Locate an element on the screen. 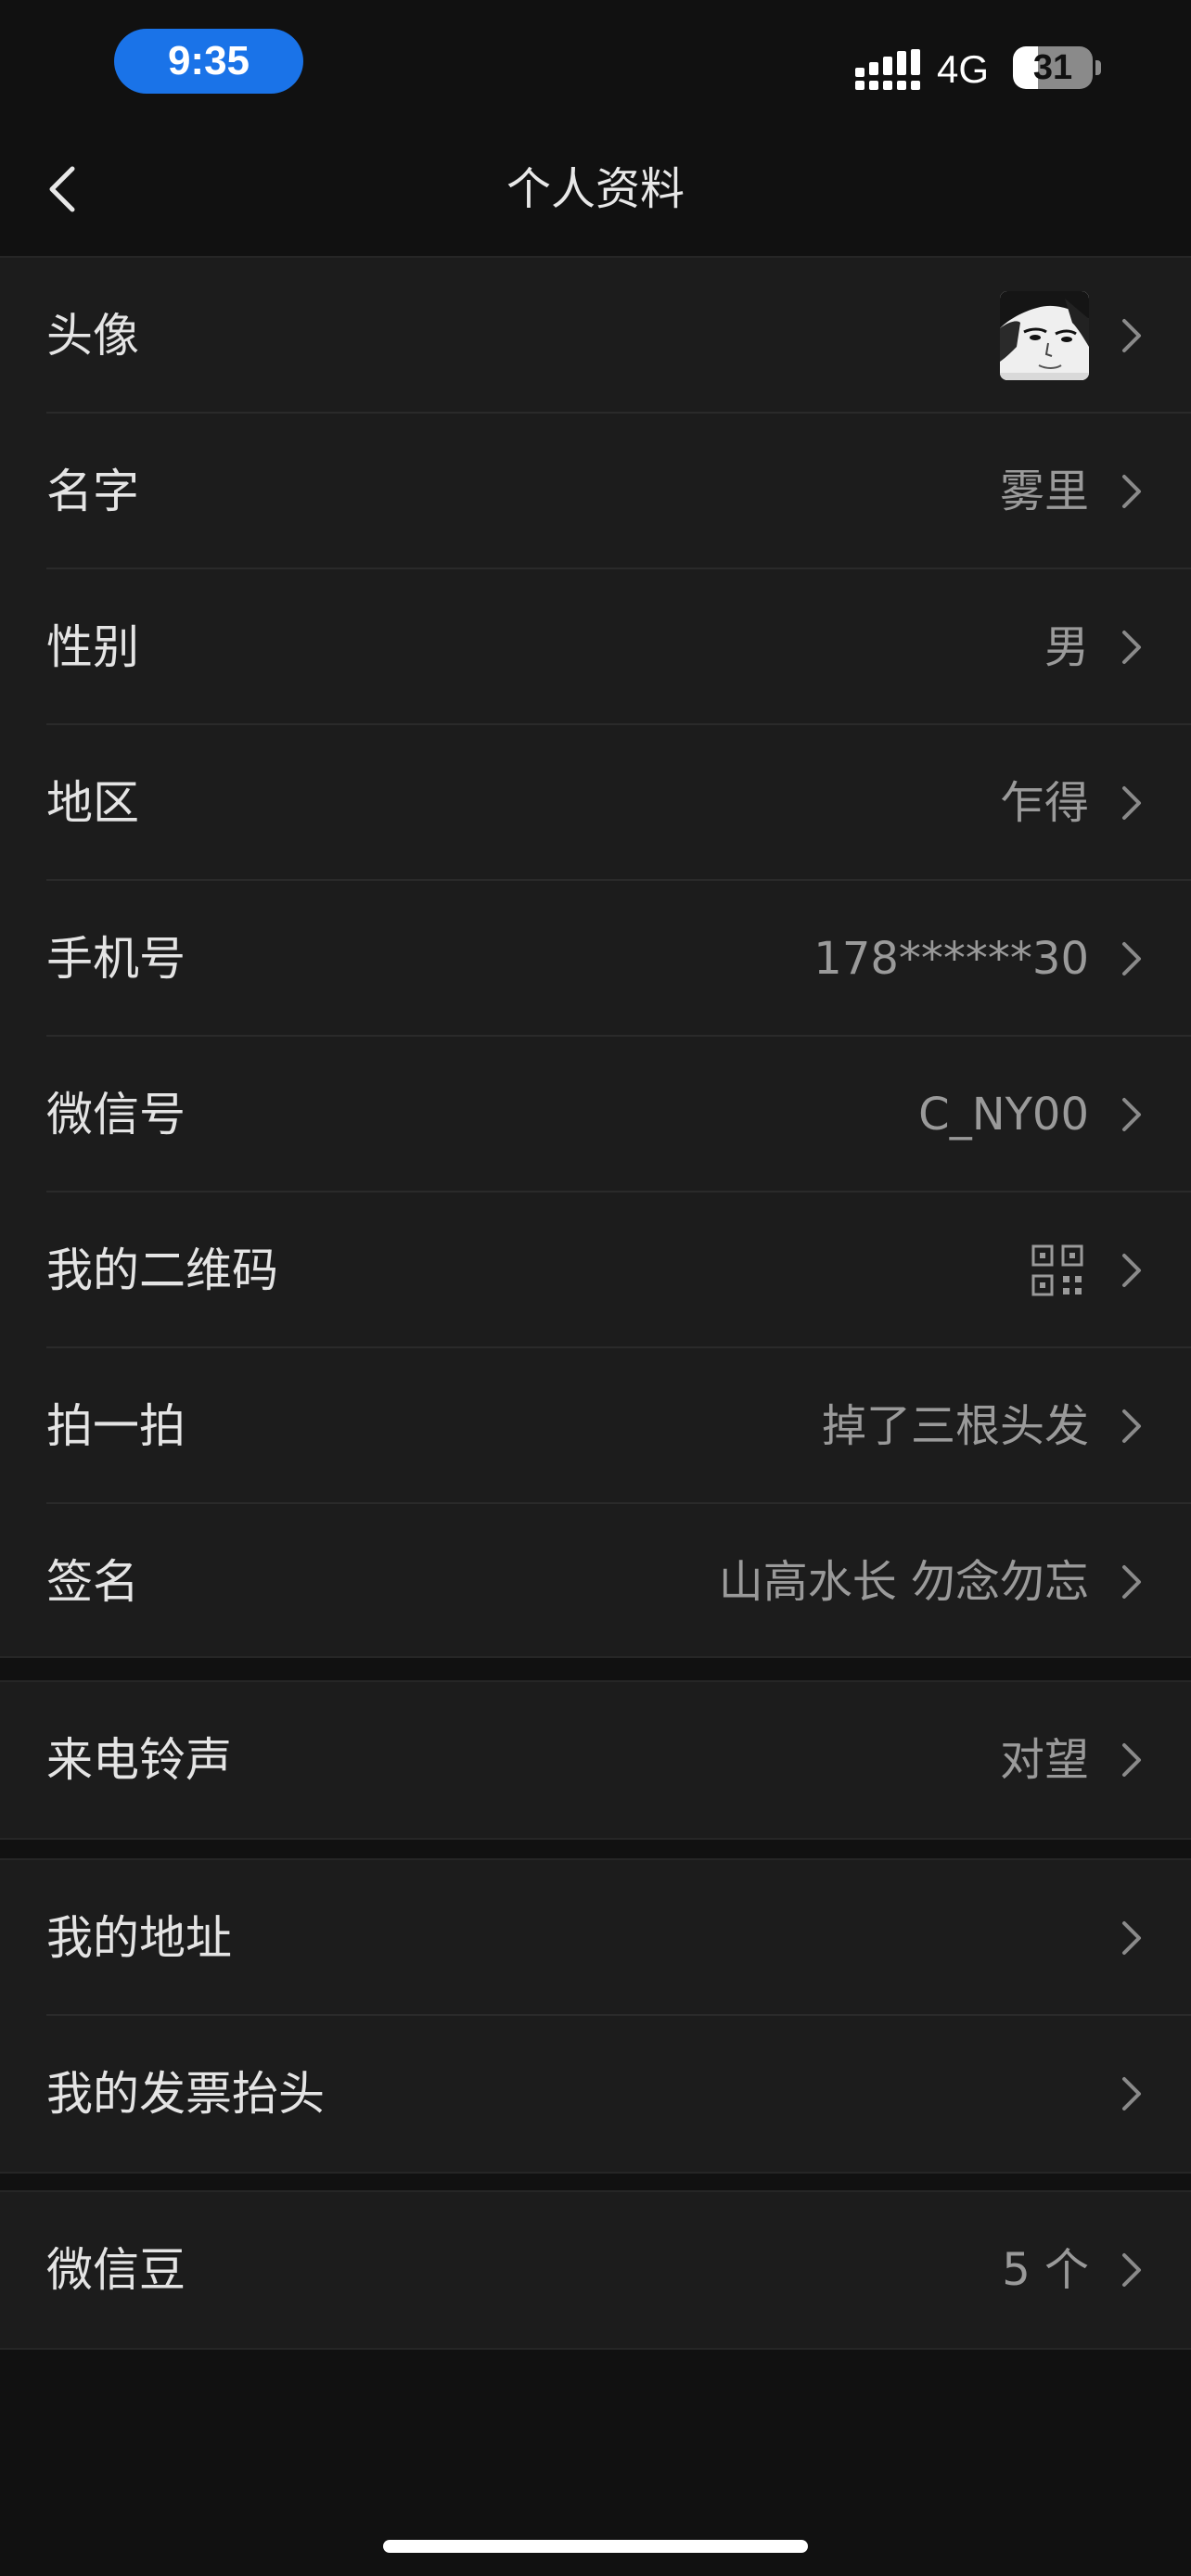  row-wechat-beans: 微信豆 5 个 is located at coordinates (595, 2270).